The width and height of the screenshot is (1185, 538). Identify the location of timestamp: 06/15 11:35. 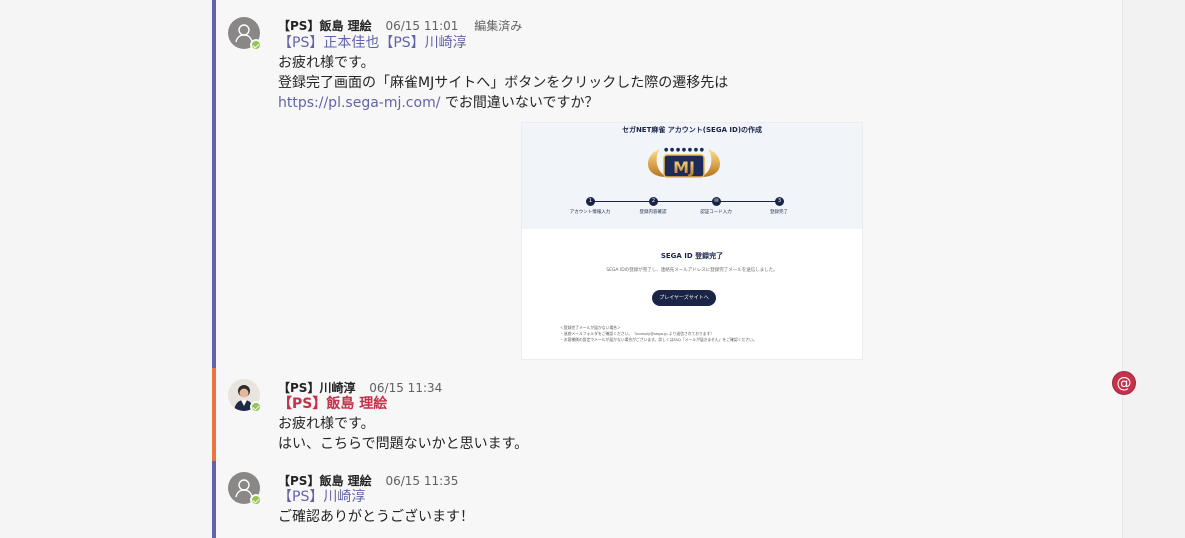
(422, 481).